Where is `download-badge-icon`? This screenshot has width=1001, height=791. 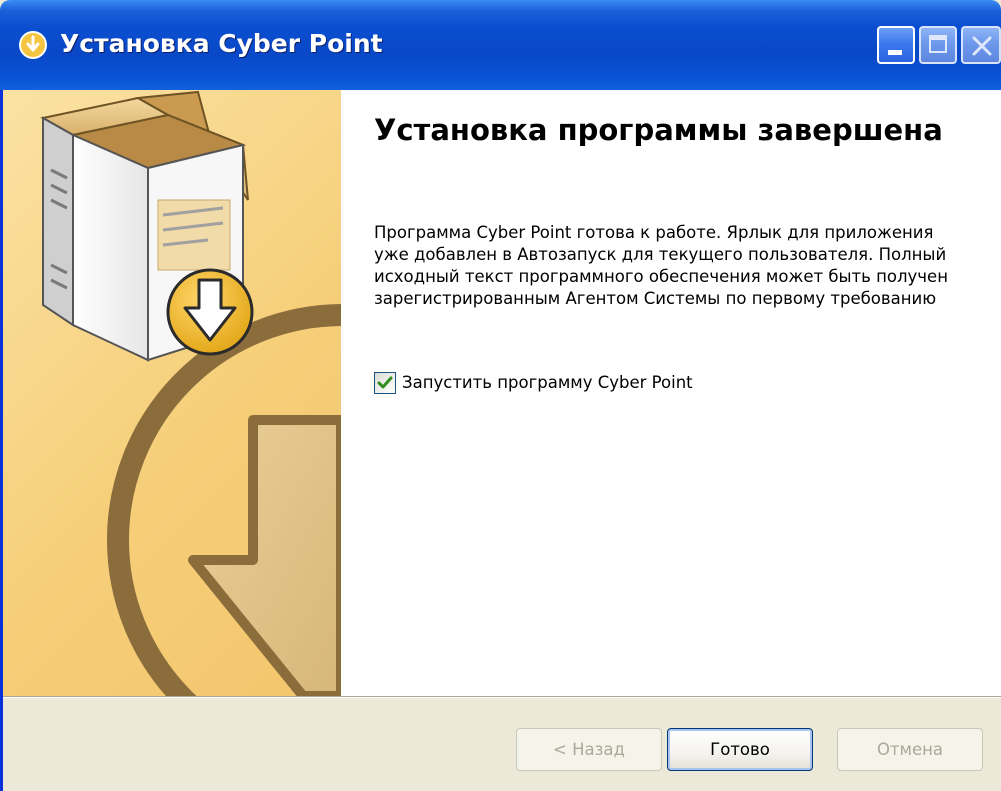
download-badge-icon is located at coordinates (210, 312).